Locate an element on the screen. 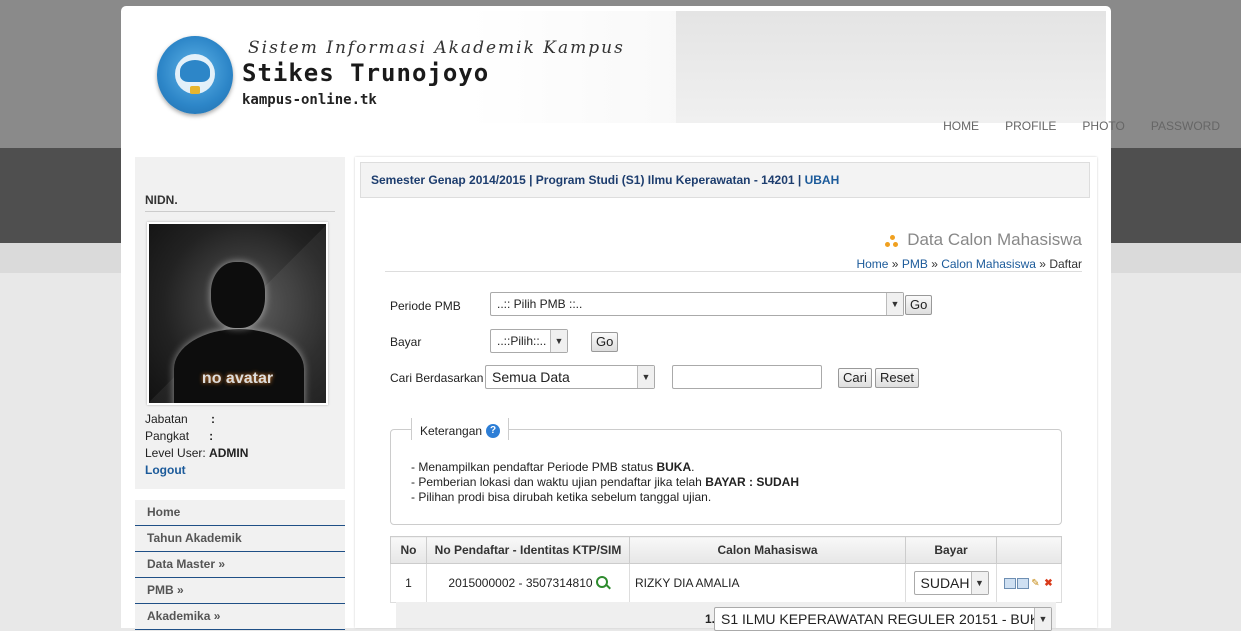 The width and height of the screenshot is (1241, 631). periode-go-button: Go is located at coordinates (919, 305).